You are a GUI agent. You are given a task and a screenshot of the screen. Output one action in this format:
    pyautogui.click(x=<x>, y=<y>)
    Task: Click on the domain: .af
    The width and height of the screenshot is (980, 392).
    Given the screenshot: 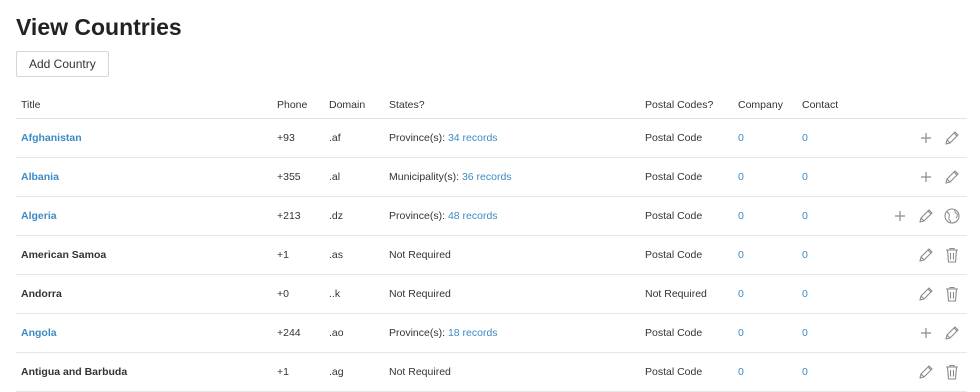 What is the action you would take?
    pyautogui.click(x=354, y=138)
    